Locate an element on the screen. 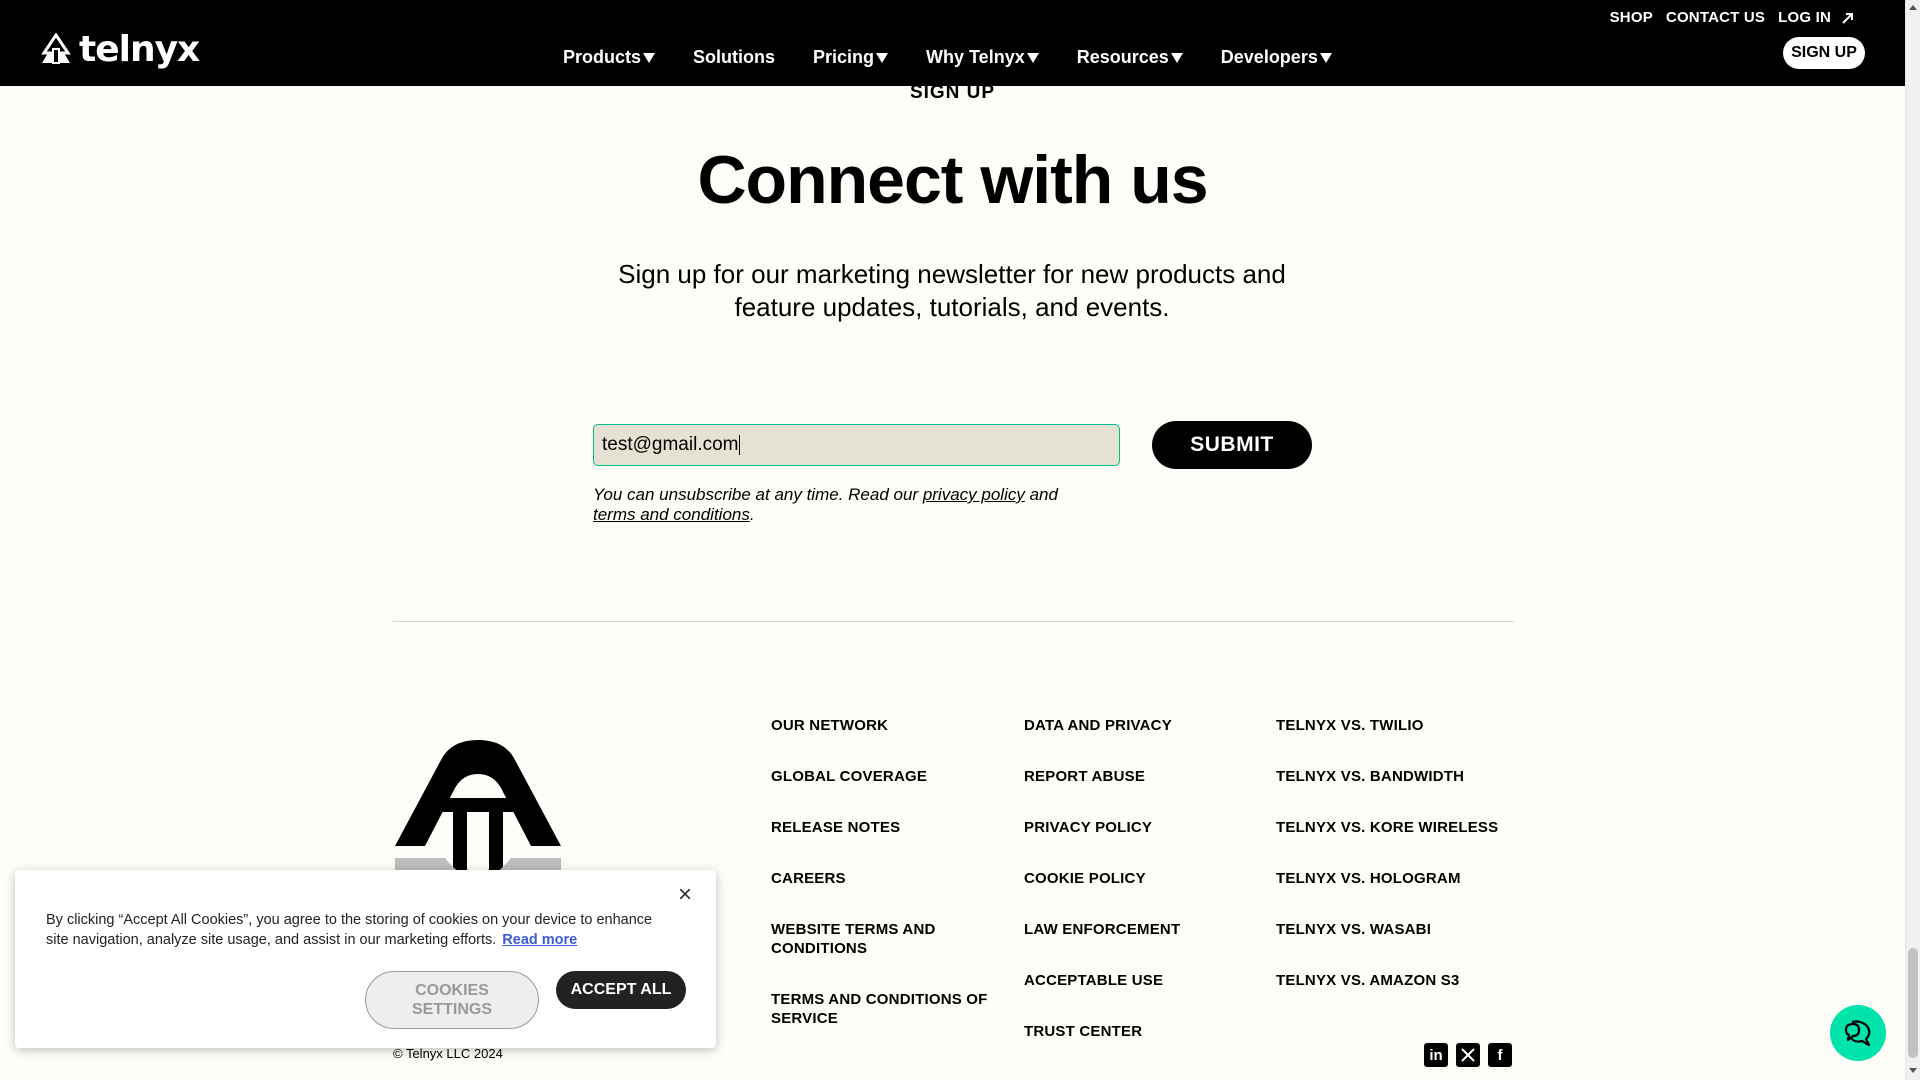  read-more-link: Read more is located at coordinates (539, 940).